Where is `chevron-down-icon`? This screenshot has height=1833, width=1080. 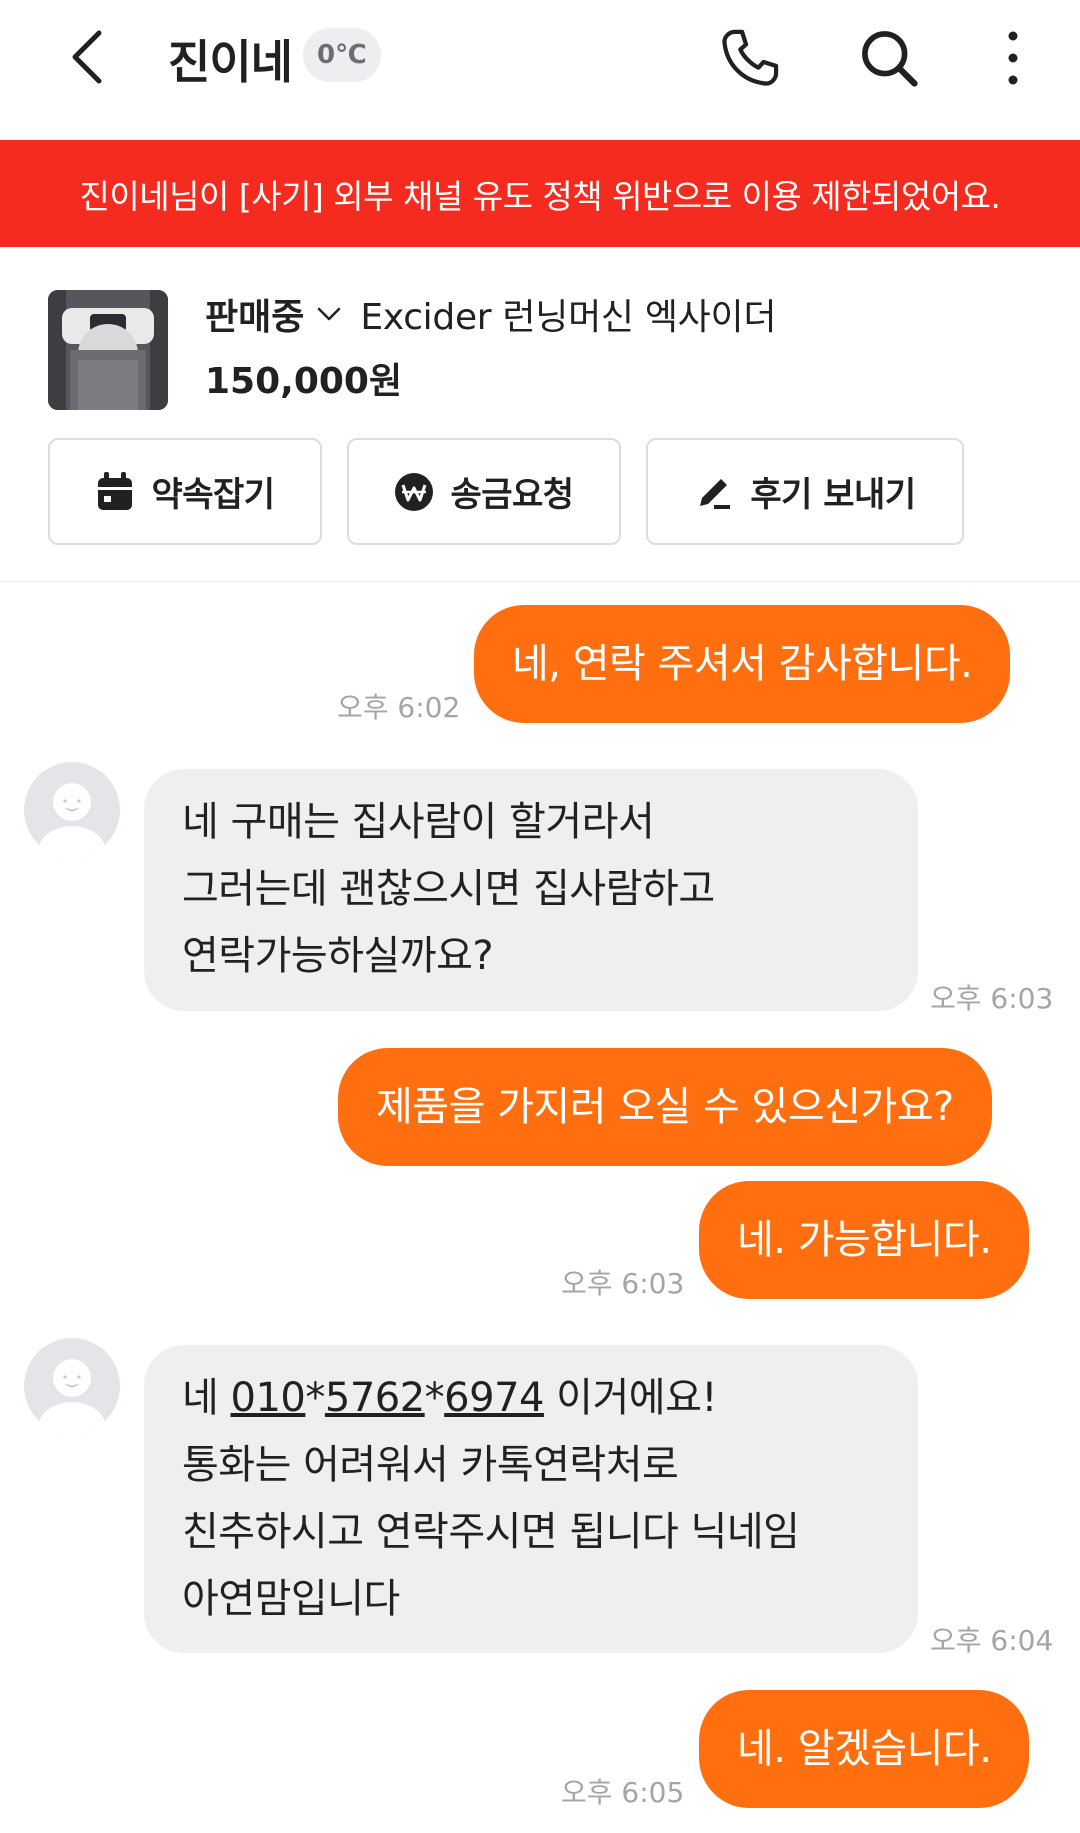 chevron-down-icon is located at coordinates (329, 314).